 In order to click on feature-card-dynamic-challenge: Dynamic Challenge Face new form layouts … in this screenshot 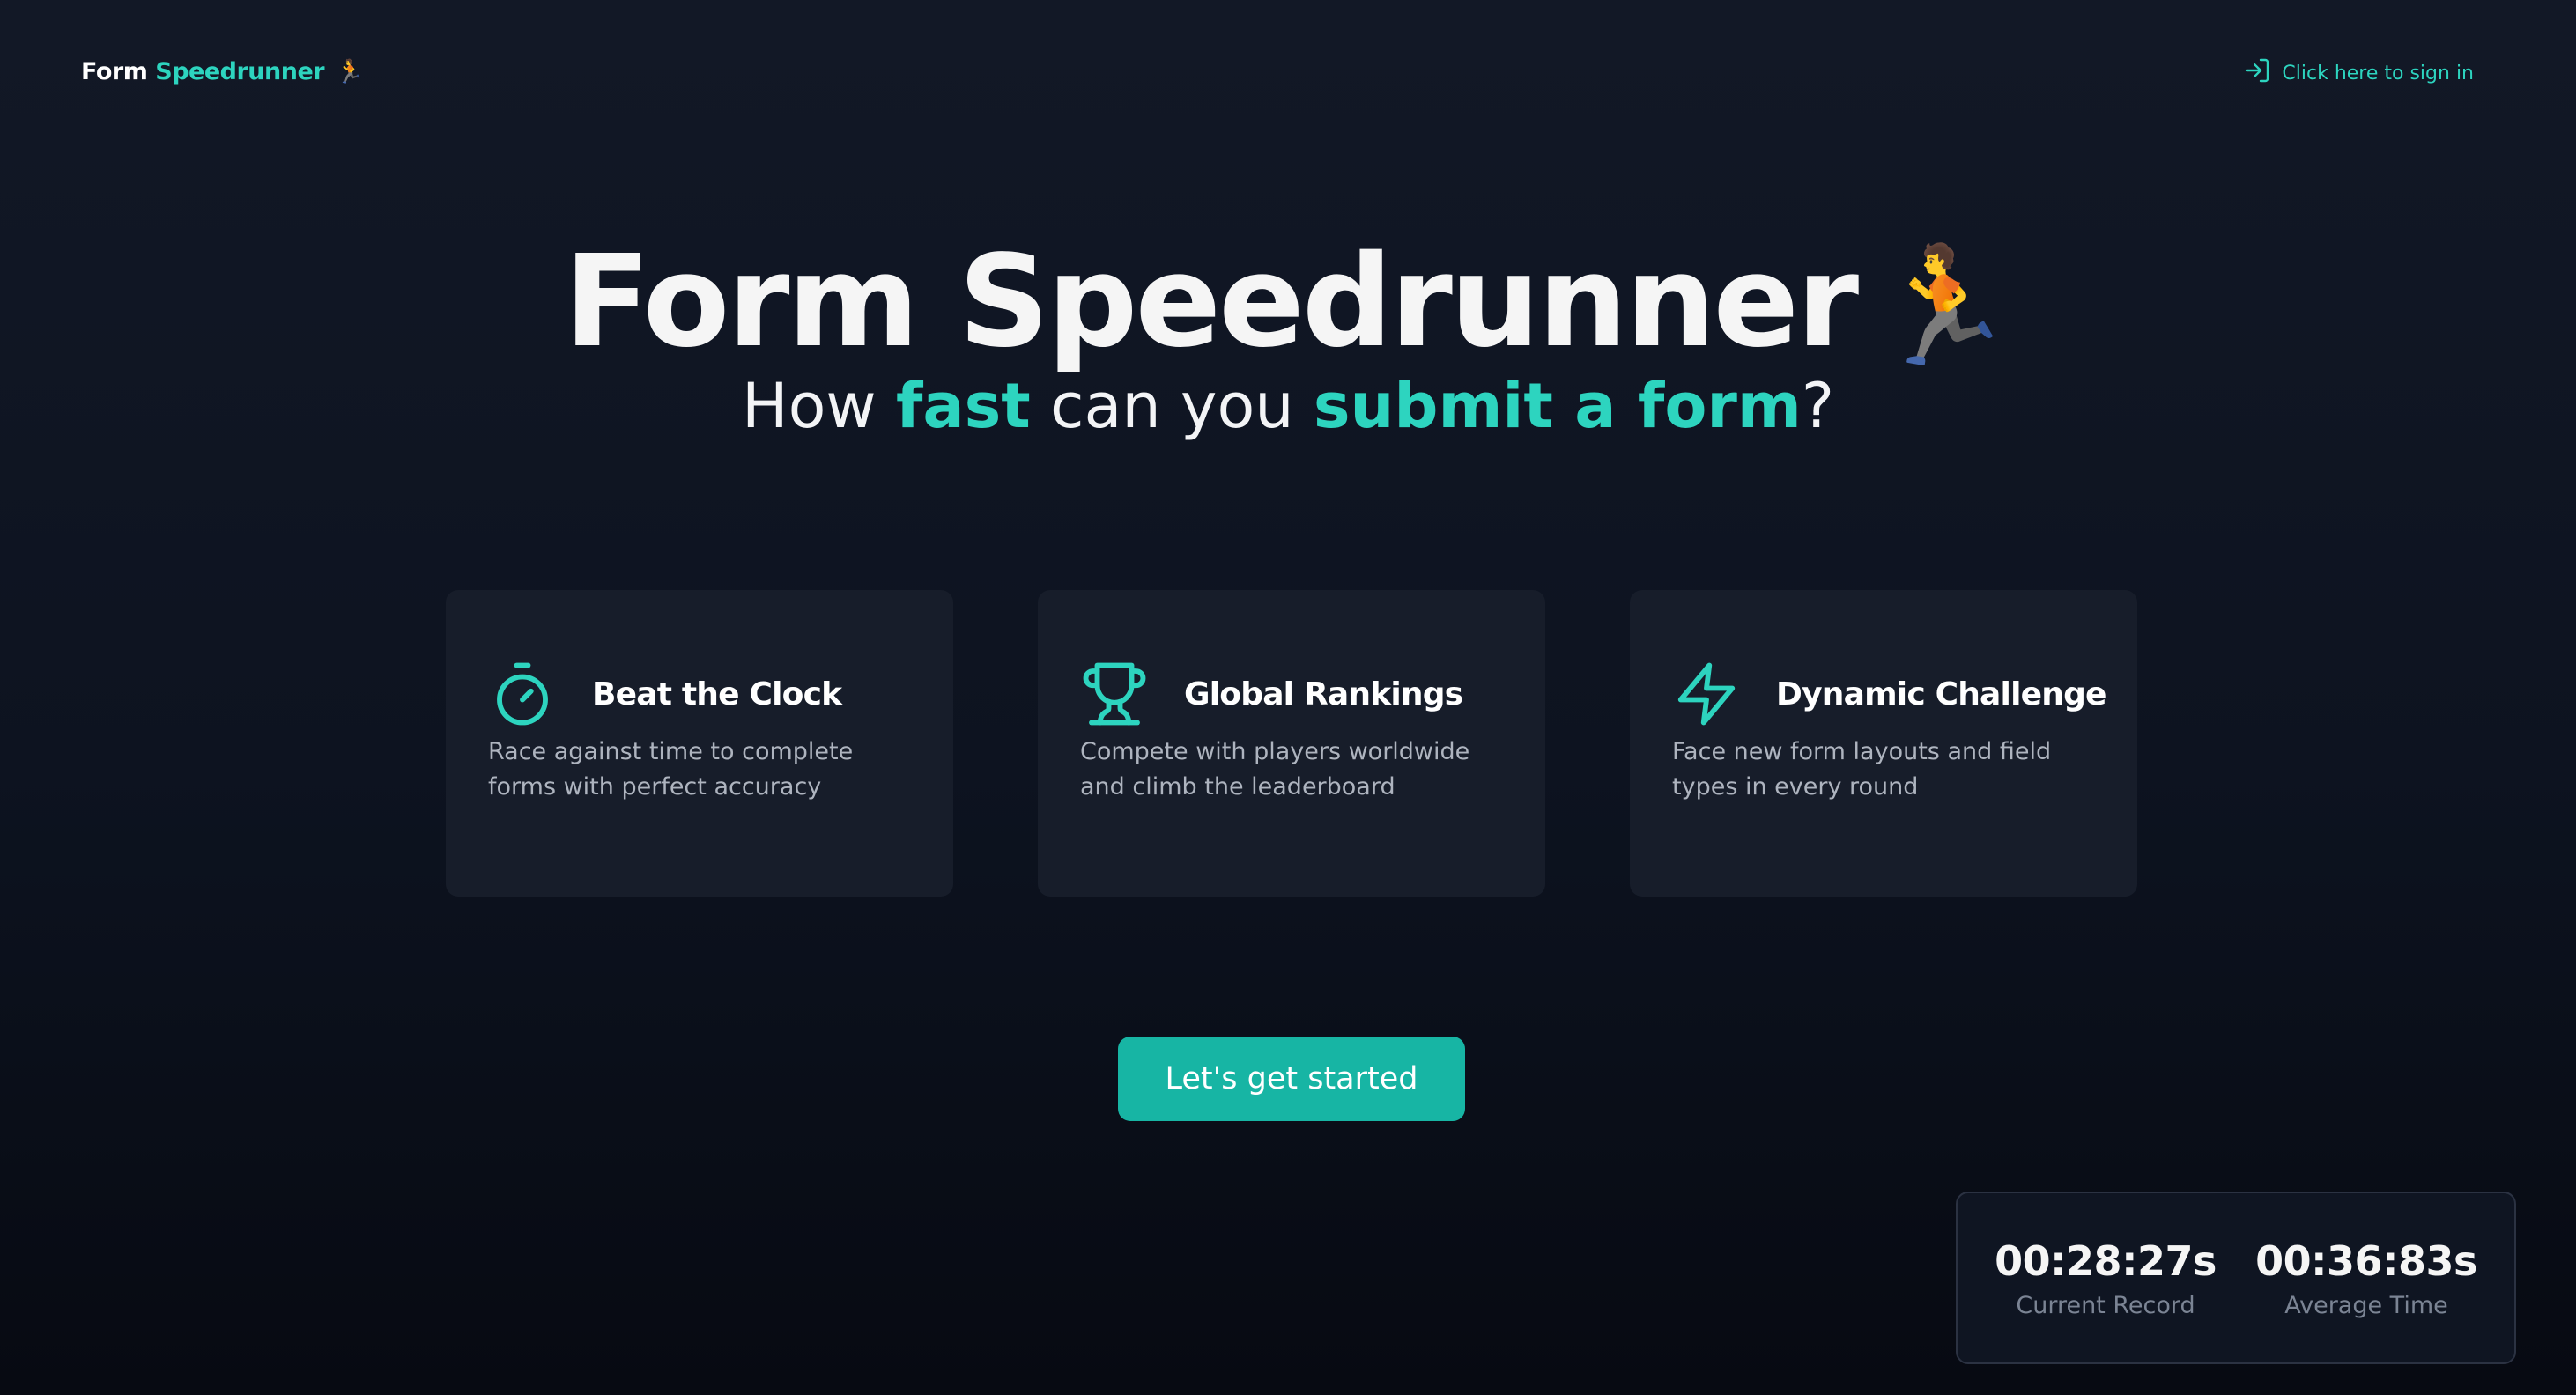, I will do `click(1884, 743)`.